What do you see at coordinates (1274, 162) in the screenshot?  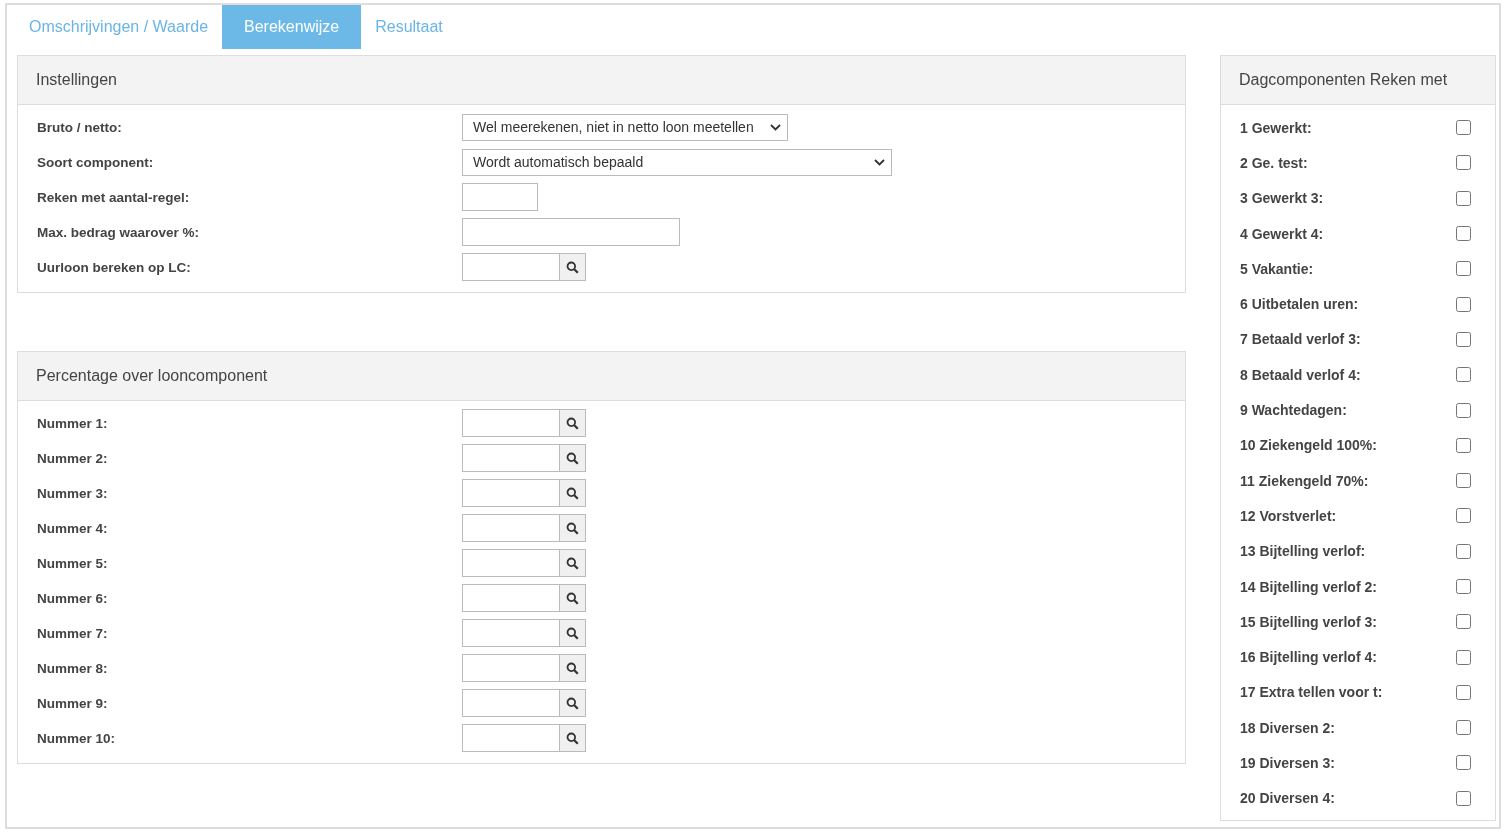 I see `checkbox-label: 2 Ge. test:` at bounding box center [1274, 162].